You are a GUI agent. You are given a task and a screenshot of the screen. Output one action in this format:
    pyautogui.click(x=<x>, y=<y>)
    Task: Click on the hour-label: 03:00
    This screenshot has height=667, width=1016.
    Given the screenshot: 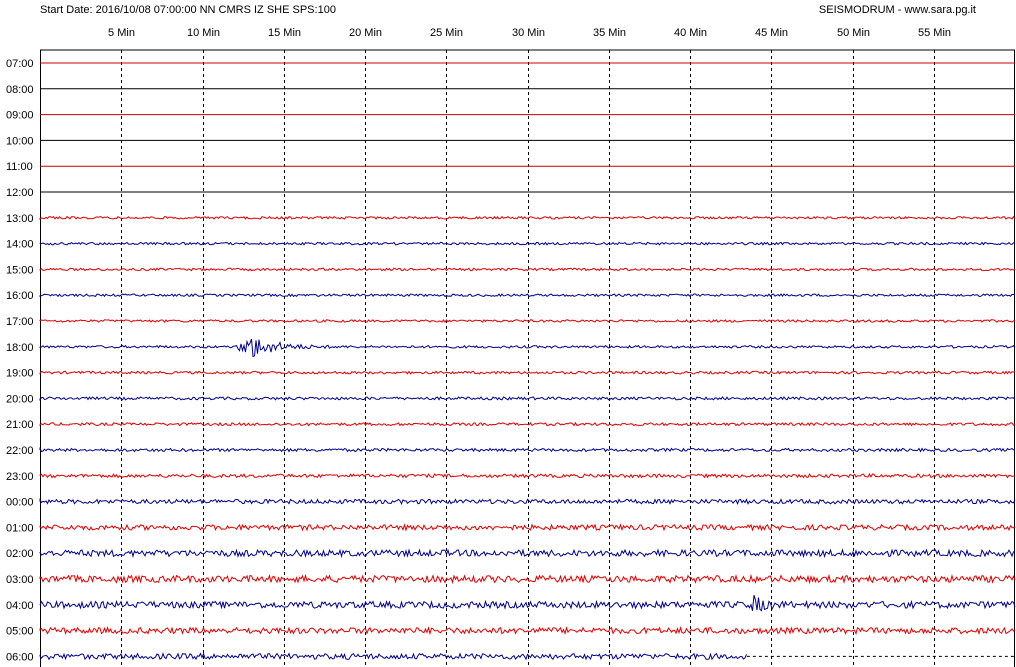 What is the action you would take?
    pyautogui.click(x=20, y=580)
    